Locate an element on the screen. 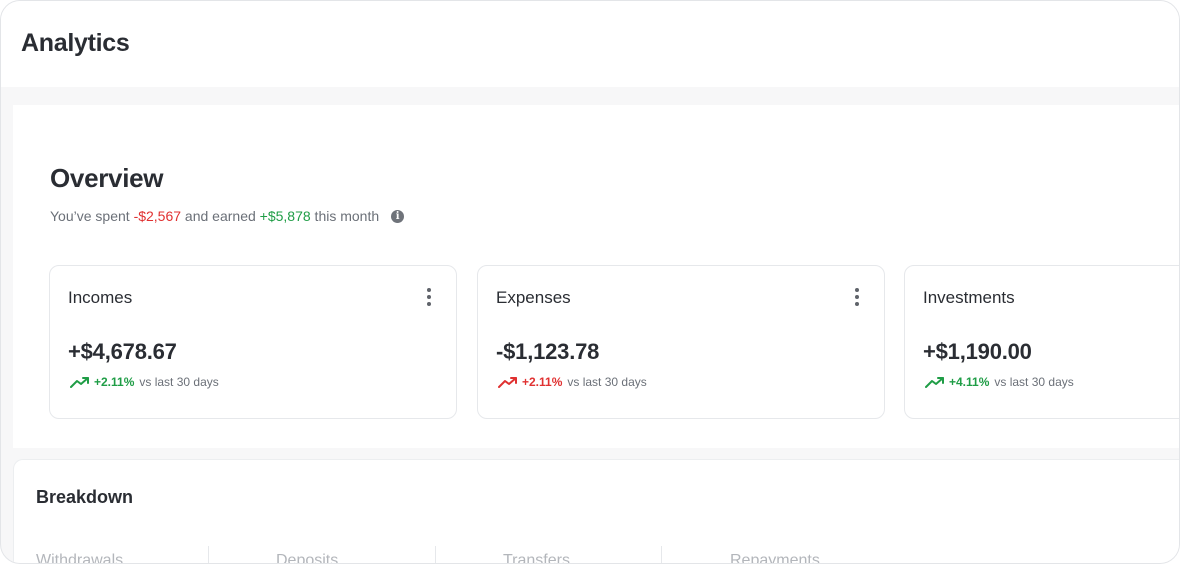 Image resolution: width=1180 pixels, height=564 pixels. summary-suffix: this month is located at coordinates (345, 216).